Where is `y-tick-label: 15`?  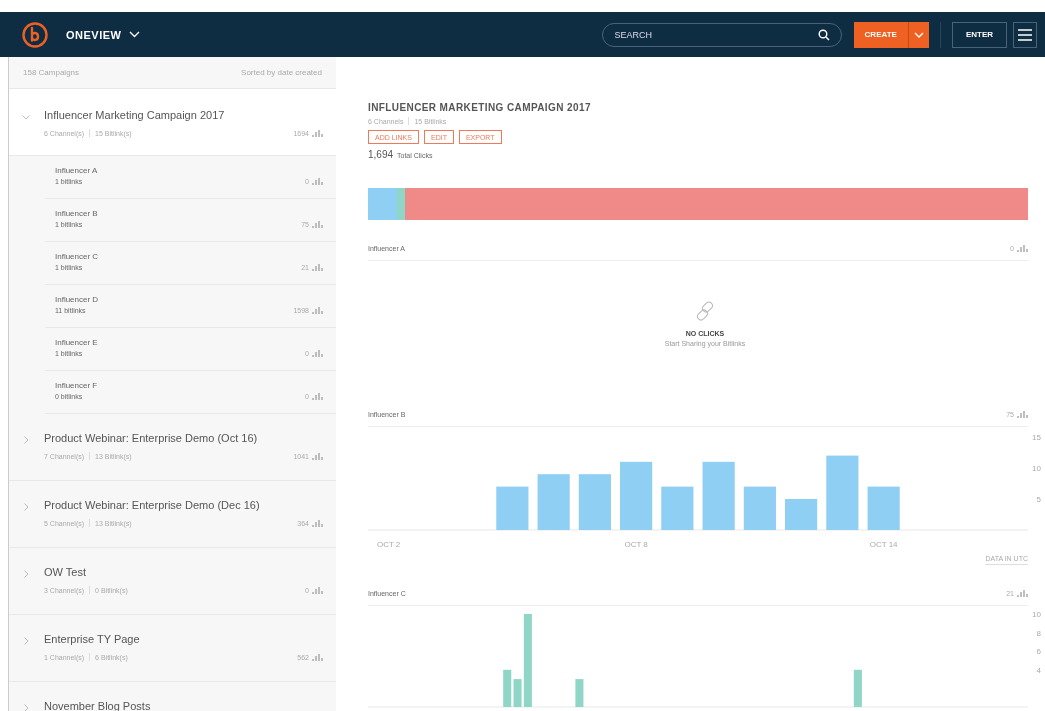 y-tick-label: 15 is located at coordinates (1036, 437).